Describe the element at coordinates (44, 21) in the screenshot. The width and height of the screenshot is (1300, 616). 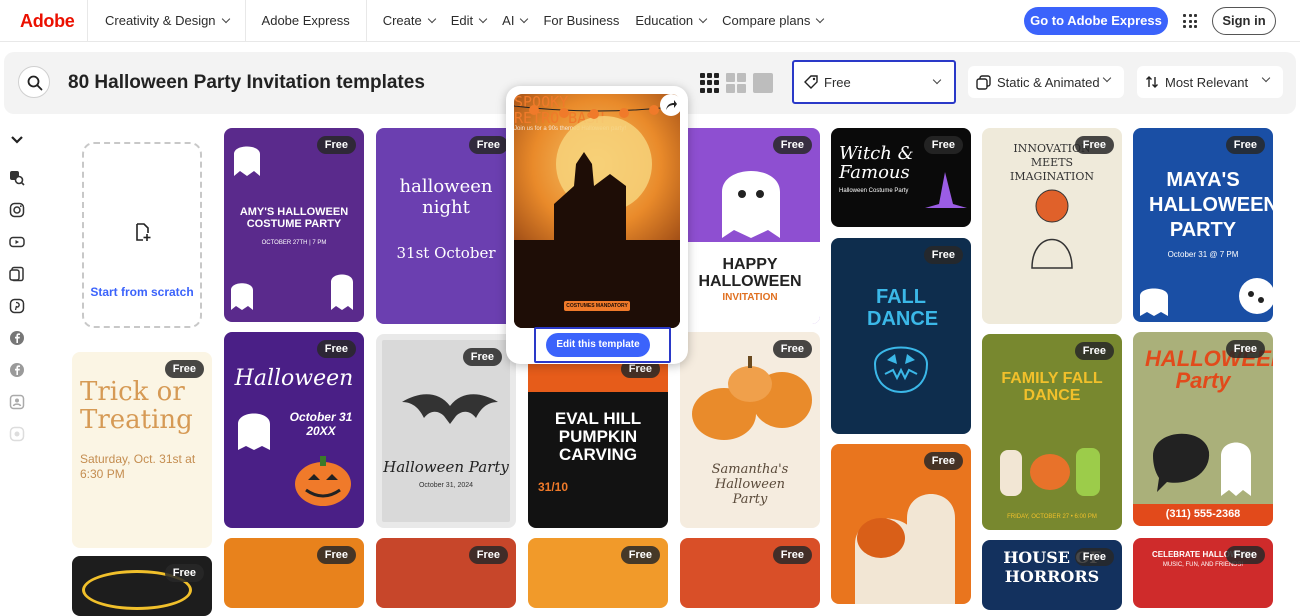
I see `adobe-logo: Adobe` at that location.